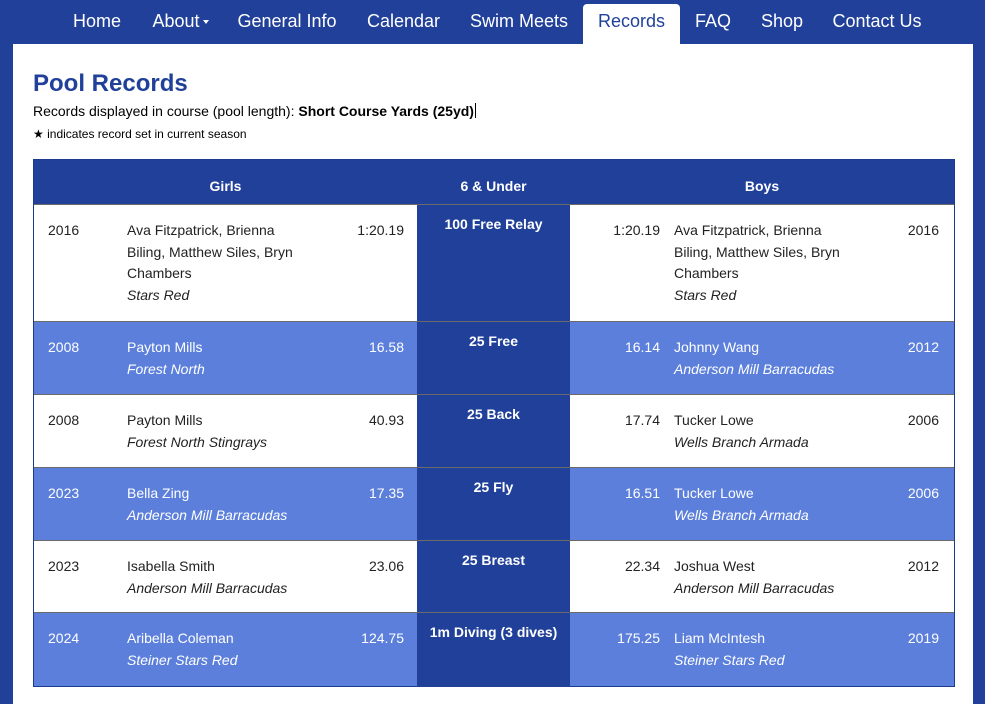  I want to click on text-cursor, so click(475, 110).